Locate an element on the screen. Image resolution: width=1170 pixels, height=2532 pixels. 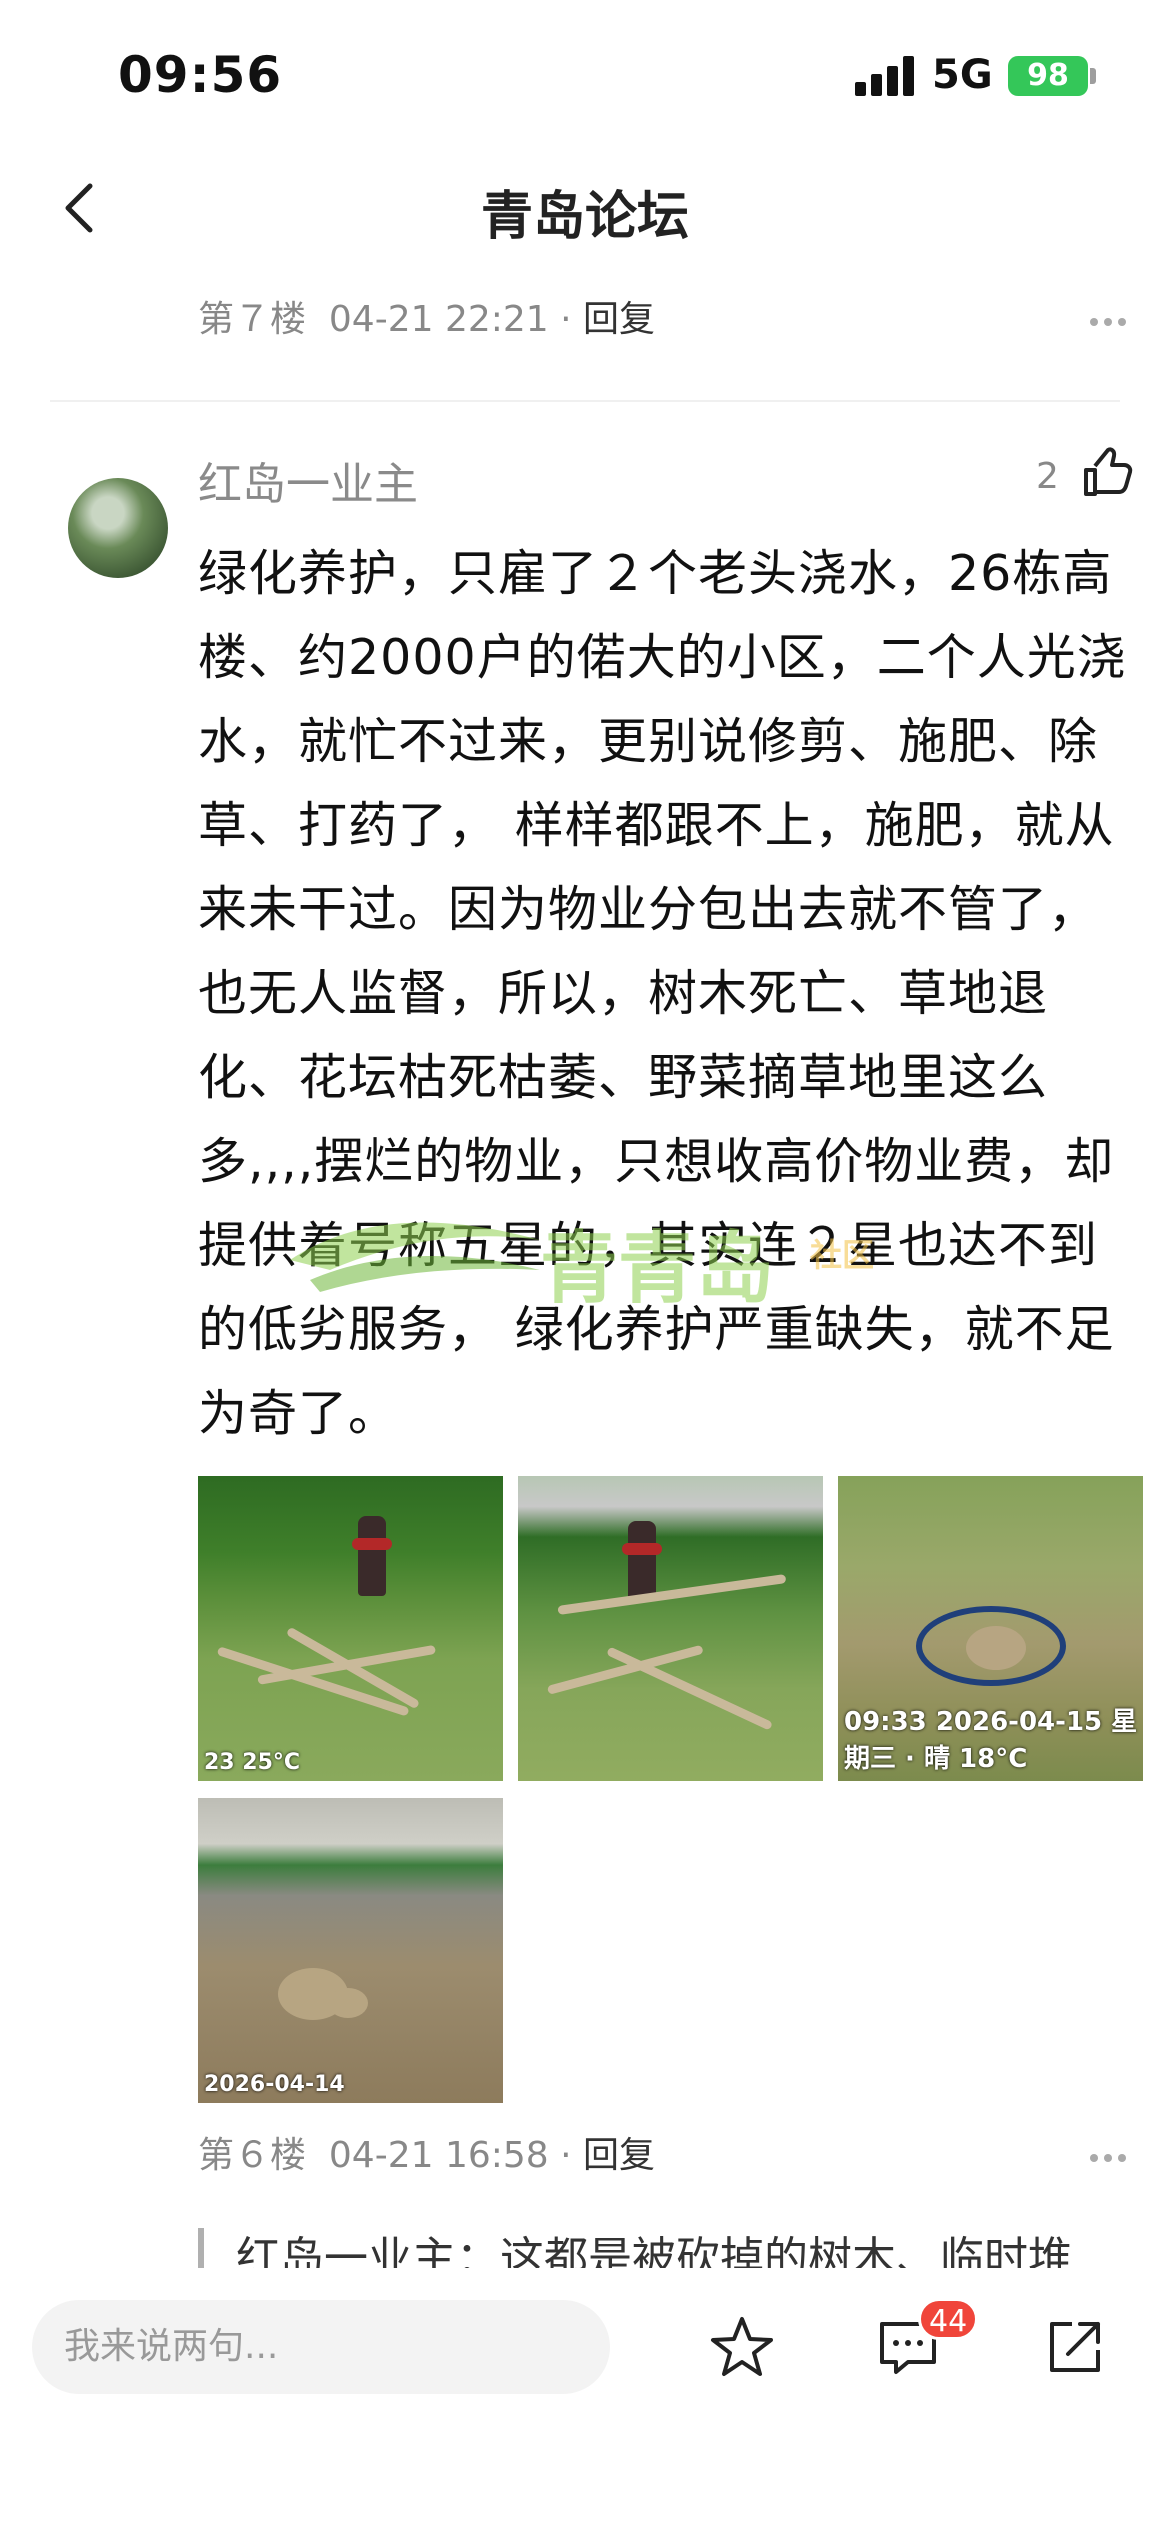
network-type: 5G is located at coordinates (962, 75).